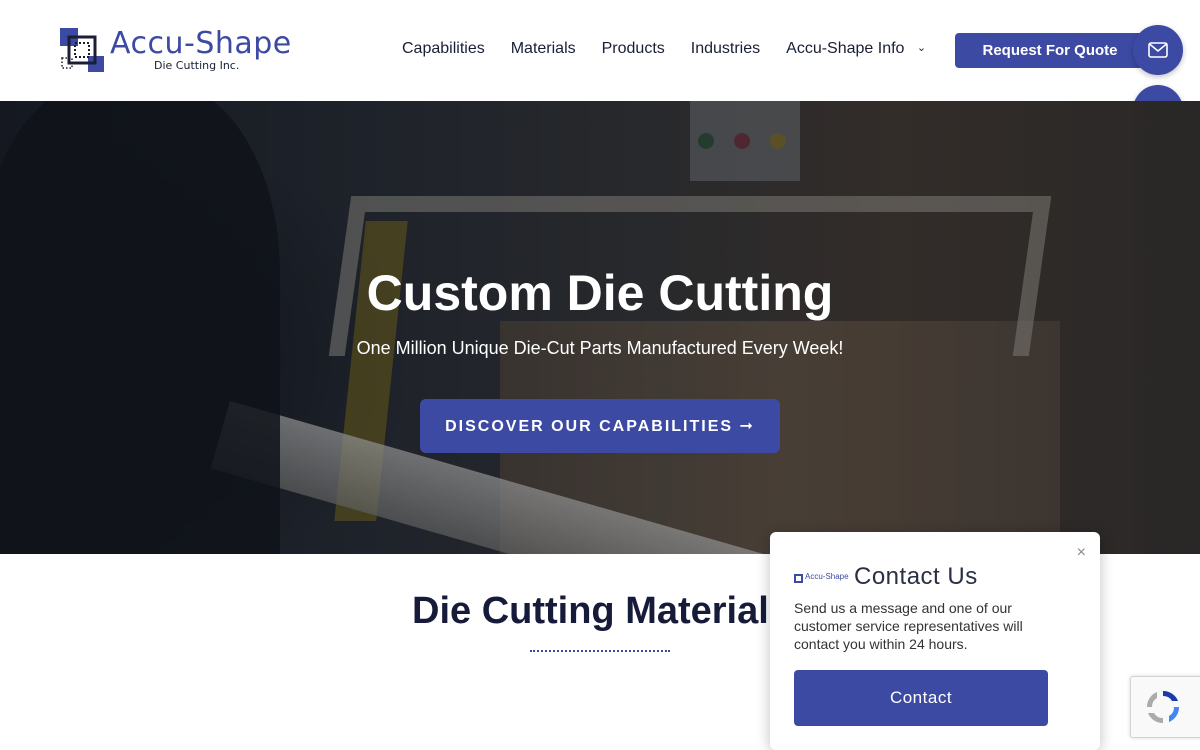 Image resolution: width=1200 pixels, height=750 pixels. Describe the element at coordinates (443, 49) in the screenshot. I see `nav-capabilities: Capabilities` at that location.